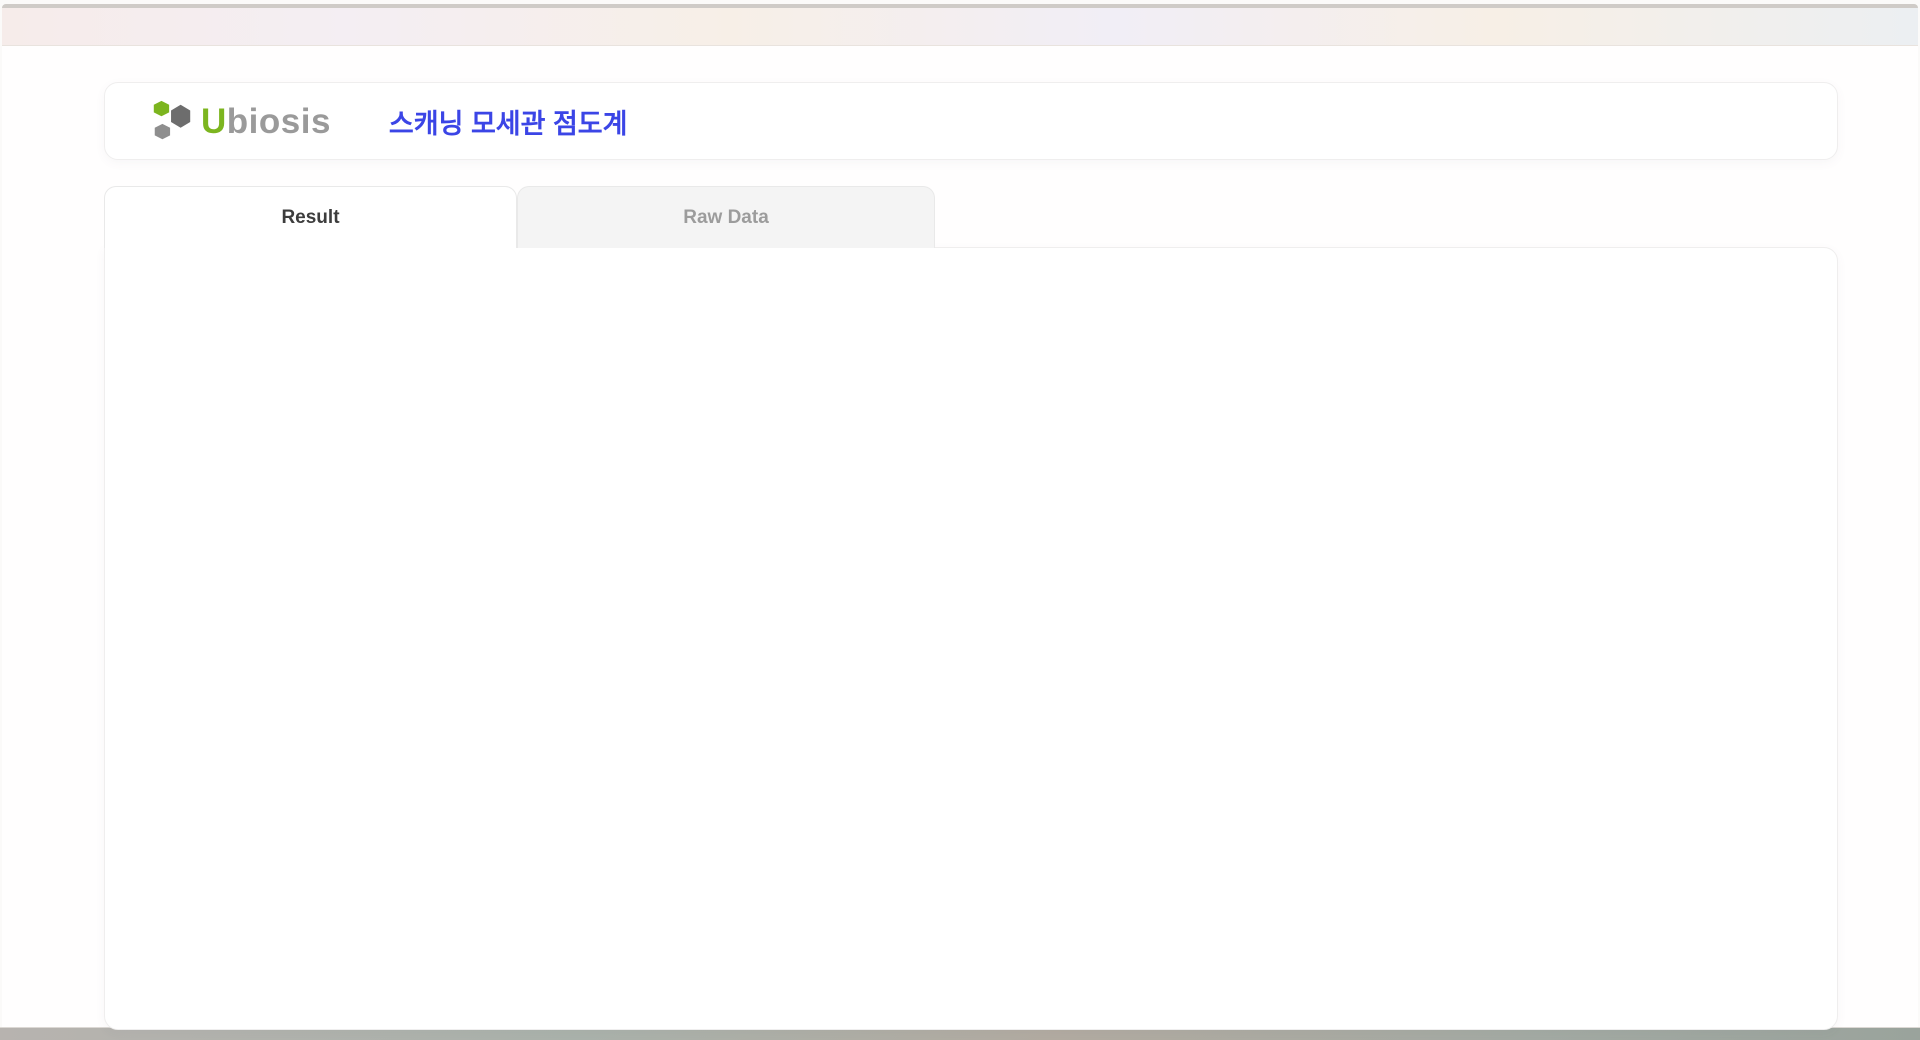  I want to click on tab-raw-data: Raw Data, so click(726, 217).